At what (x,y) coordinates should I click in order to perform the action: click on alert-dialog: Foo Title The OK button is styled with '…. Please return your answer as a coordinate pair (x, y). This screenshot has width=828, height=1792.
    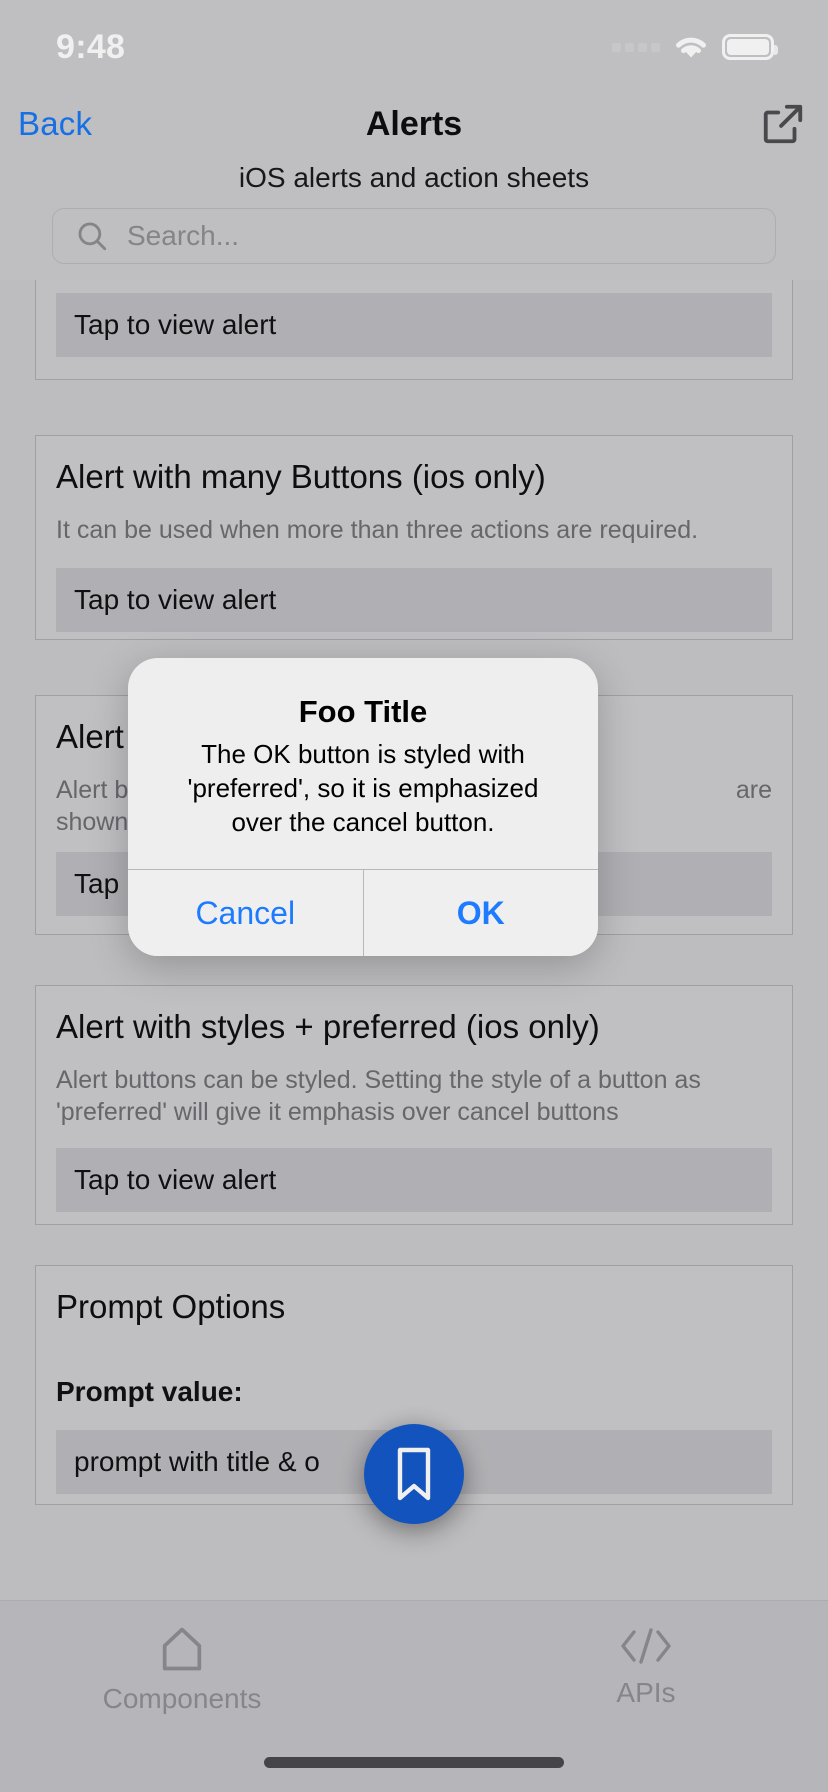
    Looking at the image, I should click on (363, 807).